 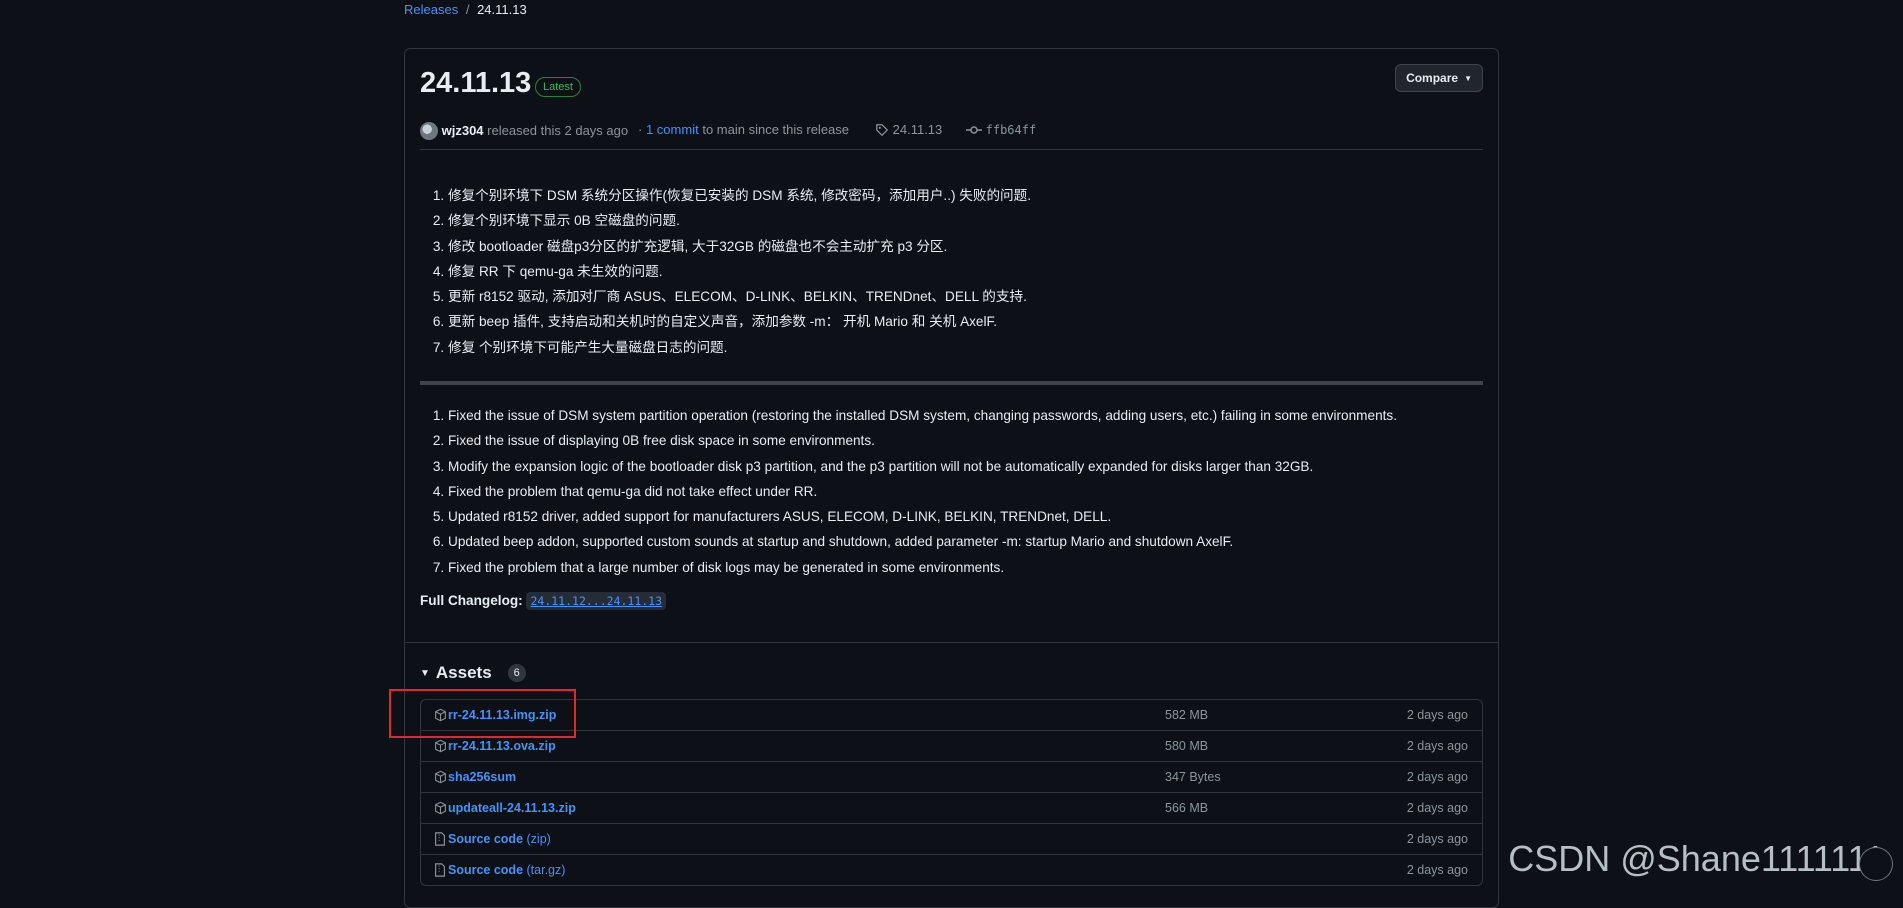 What do you see at coordinates (1187, 808) in the screenshot?
I see `asset-size: 566 MB` at bounding box center [1187, 808].